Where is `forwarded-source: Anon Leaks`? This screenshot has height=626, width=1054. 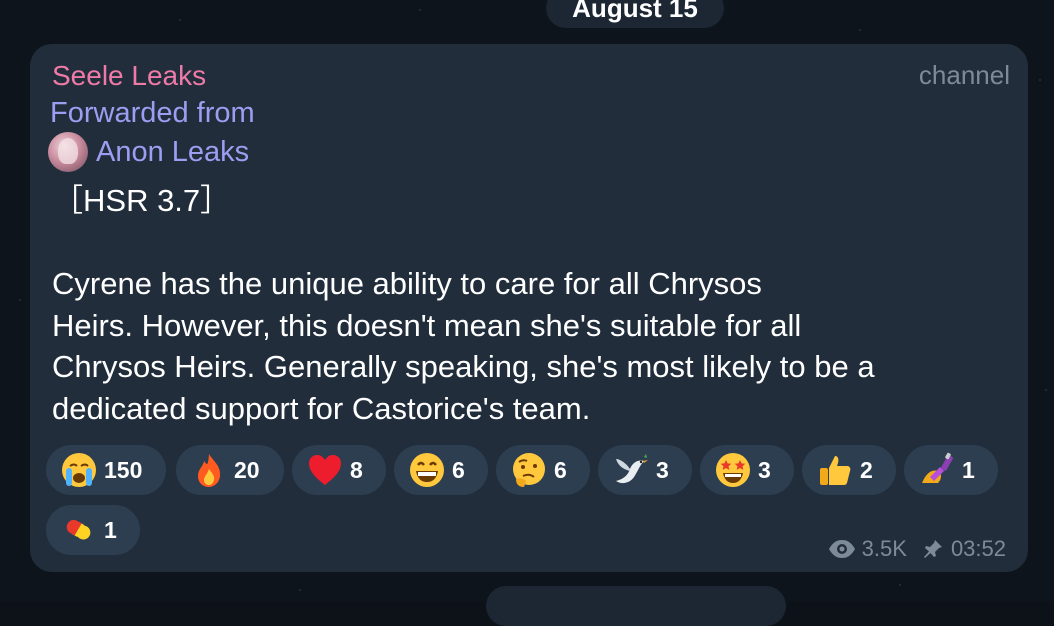
forwarded-source: Anon Leaks is located at coordinates (148, 152).